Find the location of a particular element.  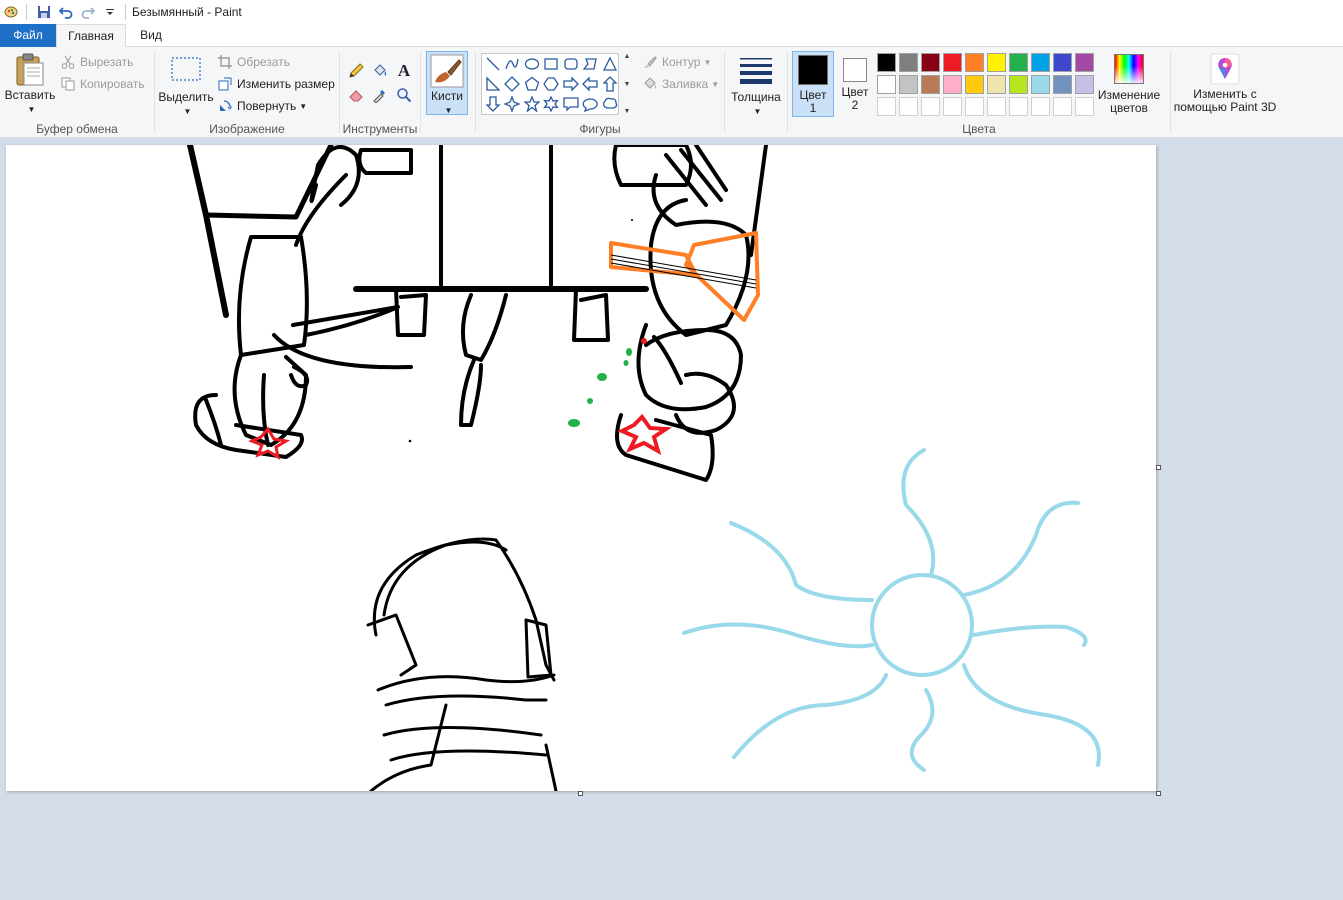

color-picker-icon is located at coordinates (380, 95).